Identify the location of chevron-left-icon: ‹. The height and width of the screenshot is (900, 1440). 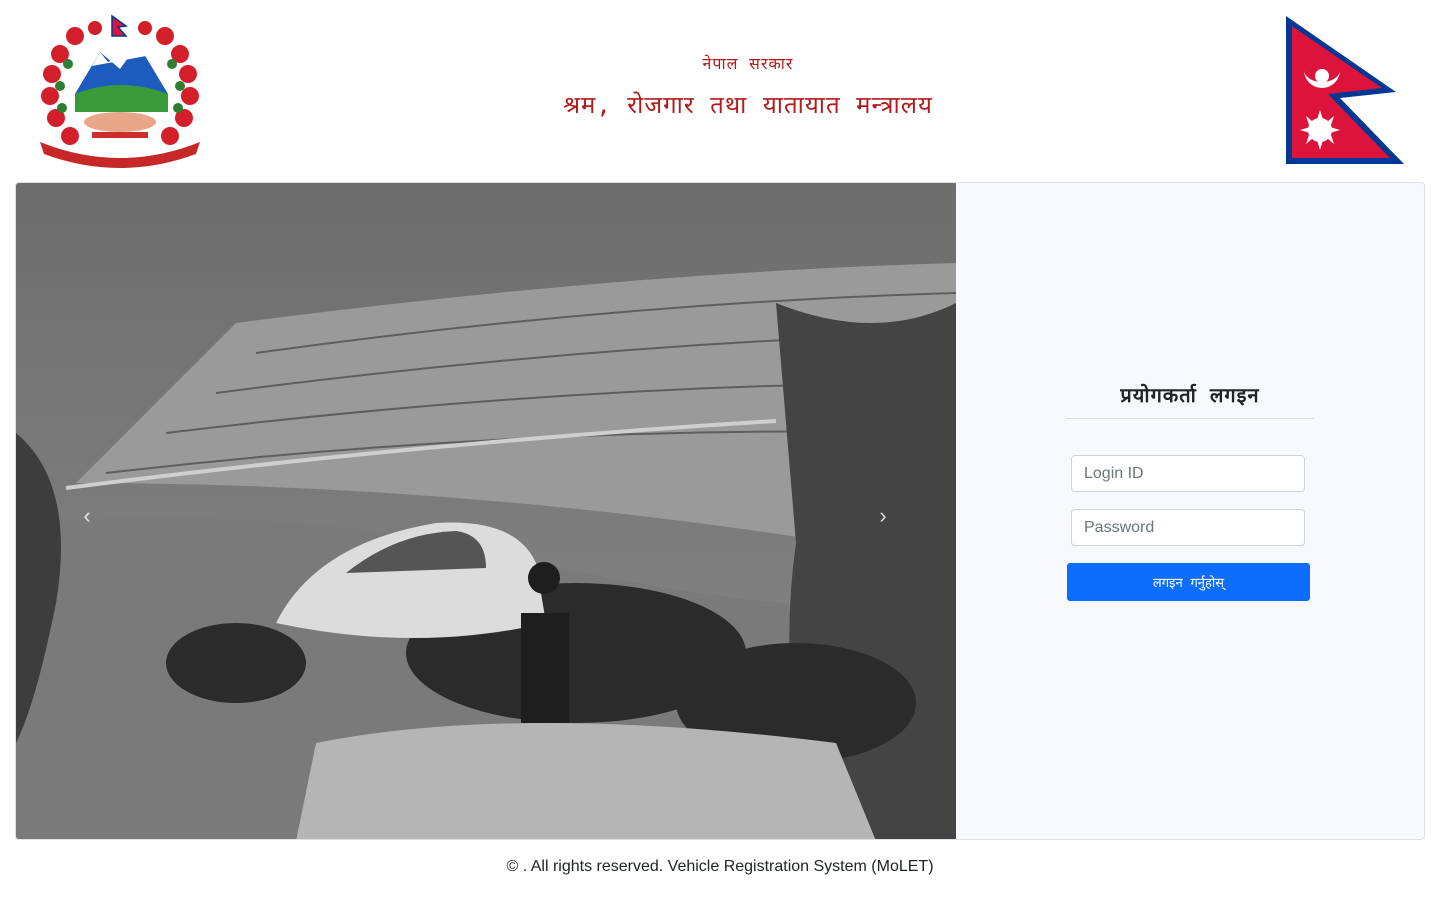
(87, 515).